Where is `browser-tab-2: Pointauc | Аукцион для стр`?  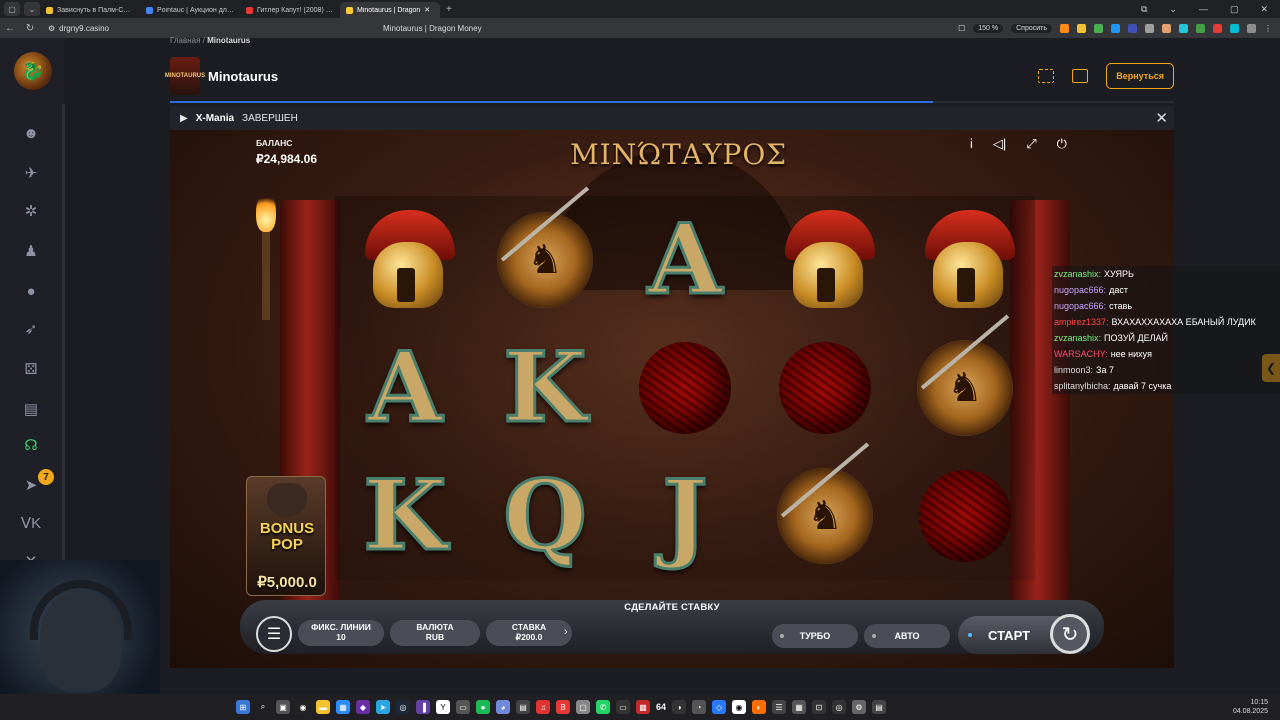 browser-tab-2: Pointauc | Аукцион для стр is located at coordinates (190, 10).